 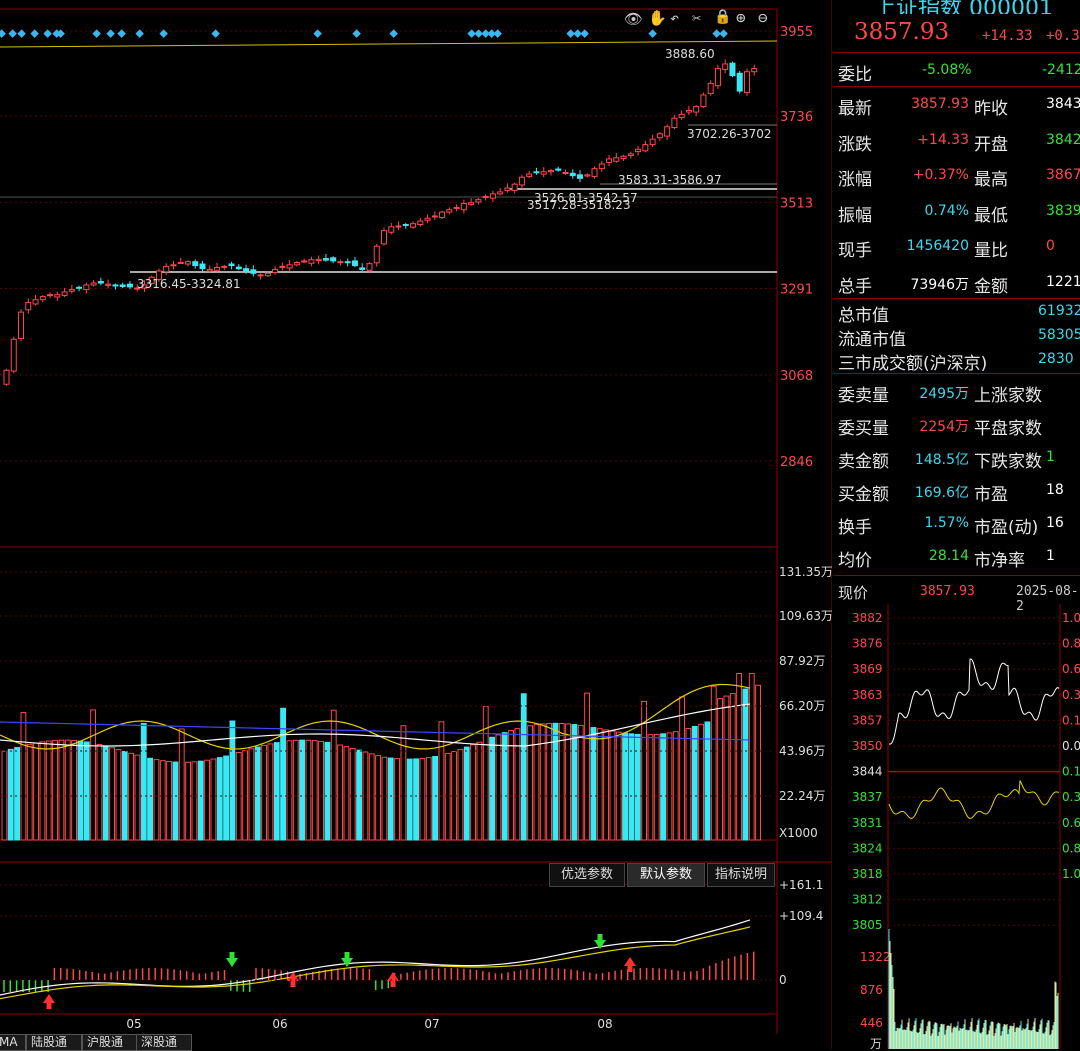 I want to click on intraday-price-tick: 3869, so click(x=867, y=669).